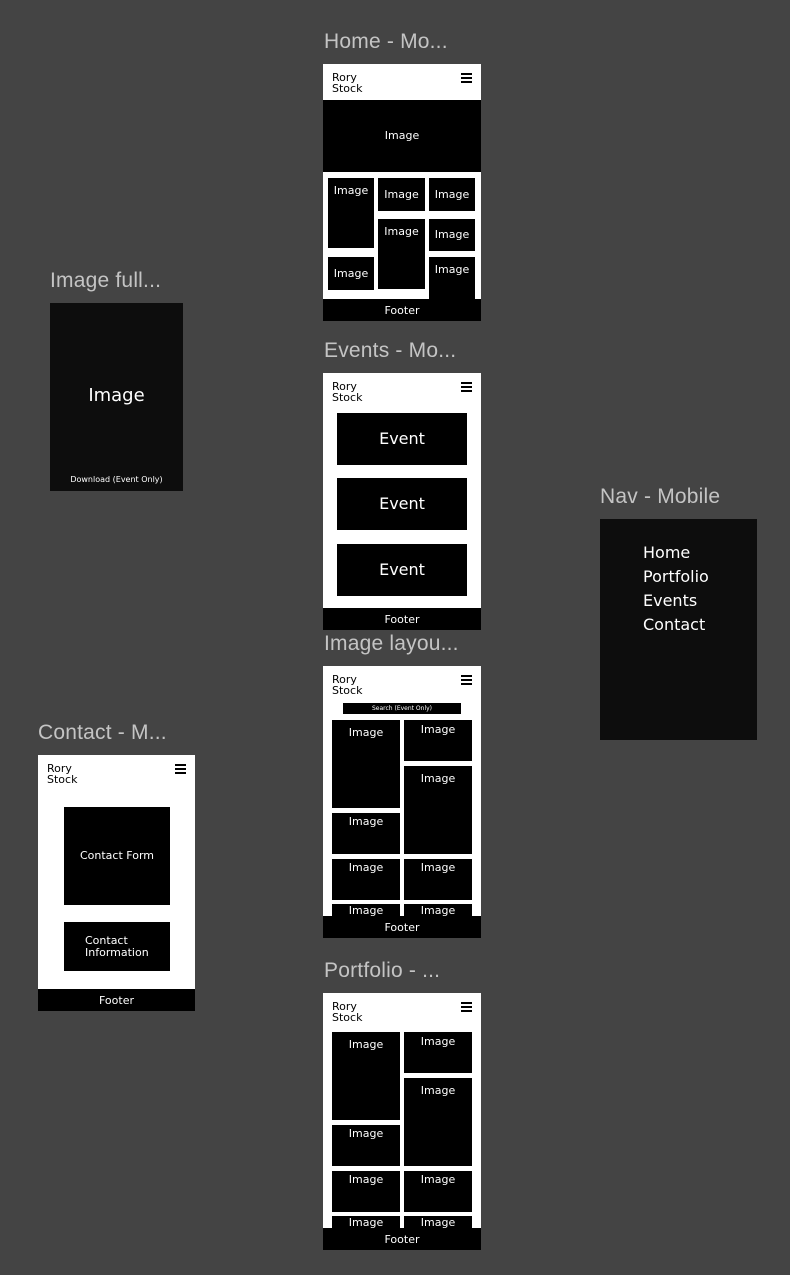 The width and height of the screenshot is (790, 1275). Describe the element at coordinates (676, 577) in the screenshot. I see `nav-link-portfolio: Portfolio` at that location.